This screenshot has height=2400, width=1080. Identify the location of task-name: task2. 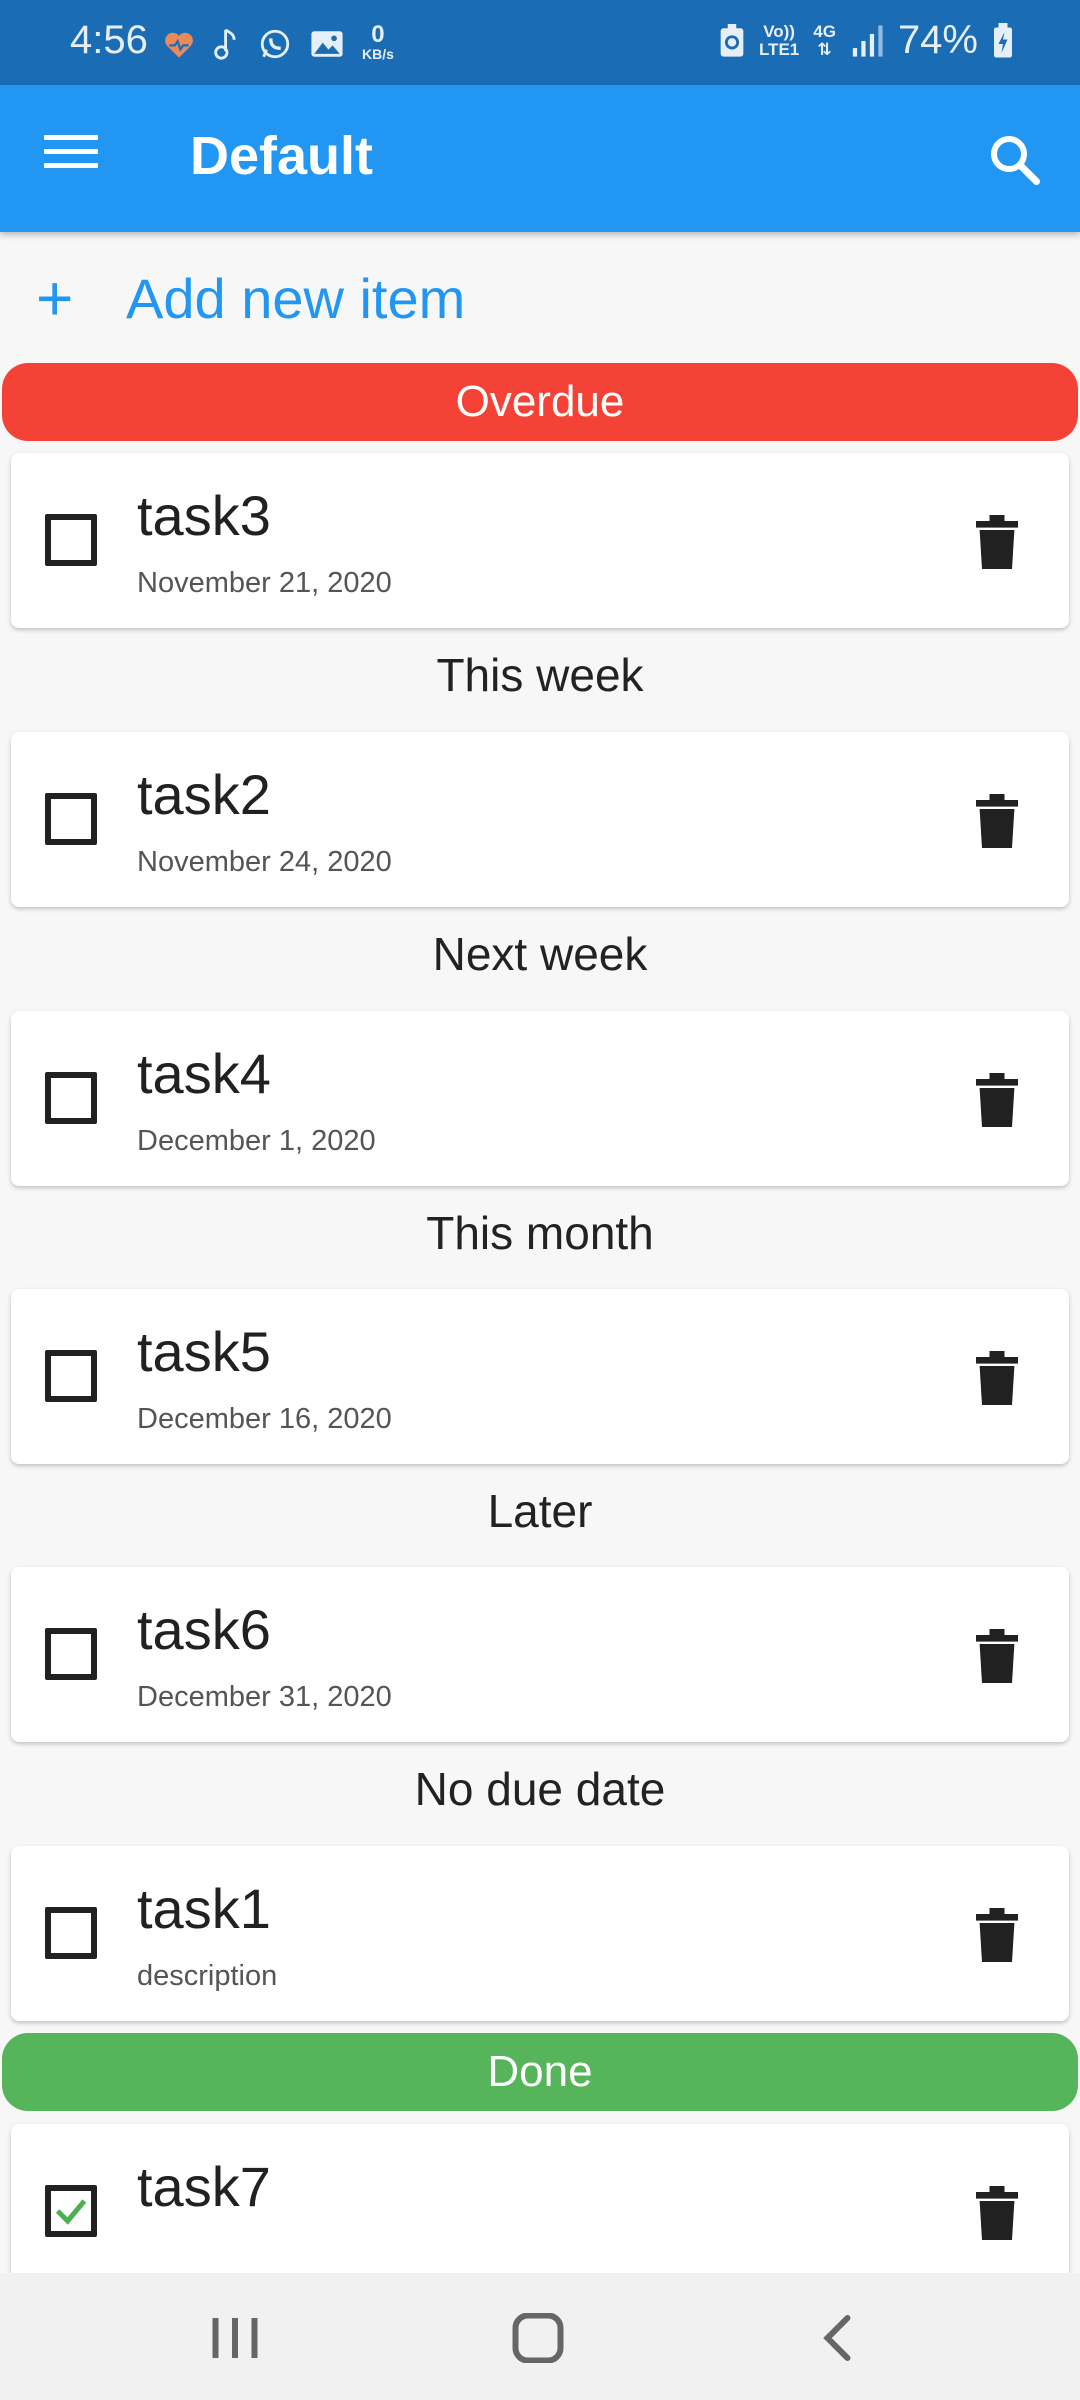
(204, 794).